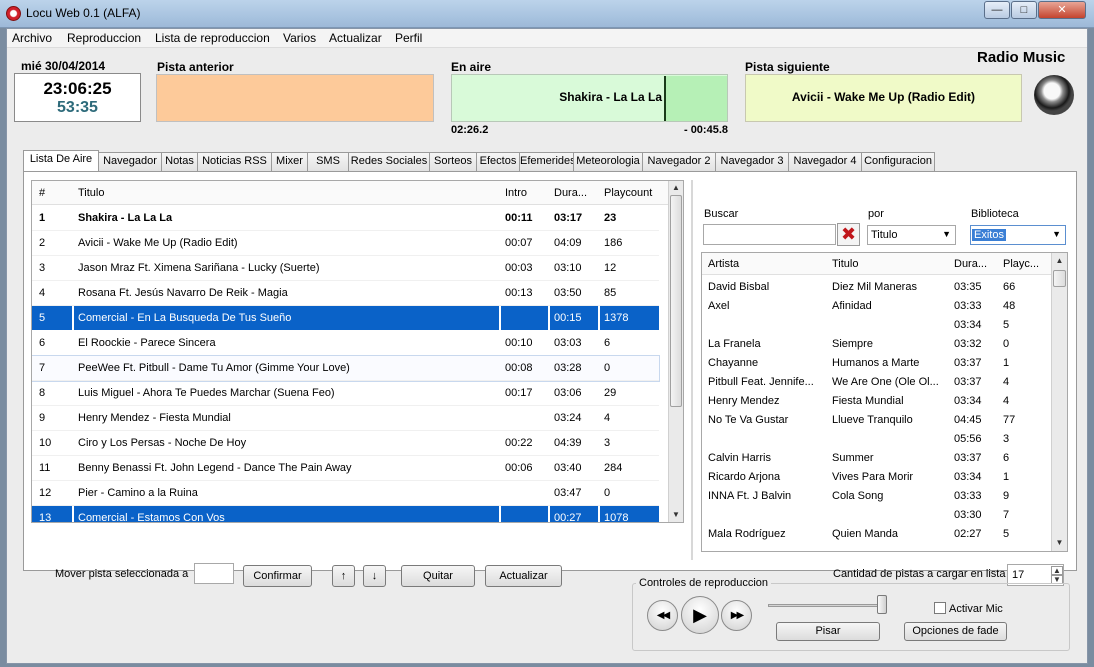  Describe the element at coordinates (692, 370) in the screenshot. I see `panel-splitter` at that location.